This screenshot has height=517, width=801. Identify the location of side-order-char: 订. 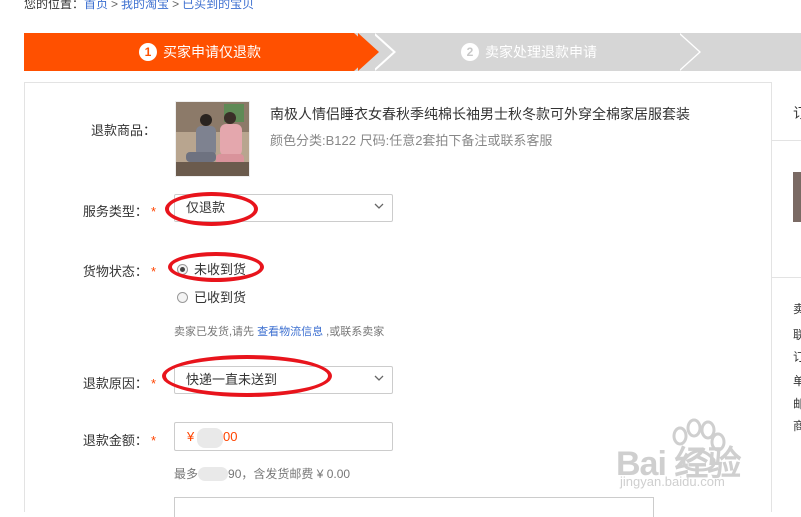
(797, 357).